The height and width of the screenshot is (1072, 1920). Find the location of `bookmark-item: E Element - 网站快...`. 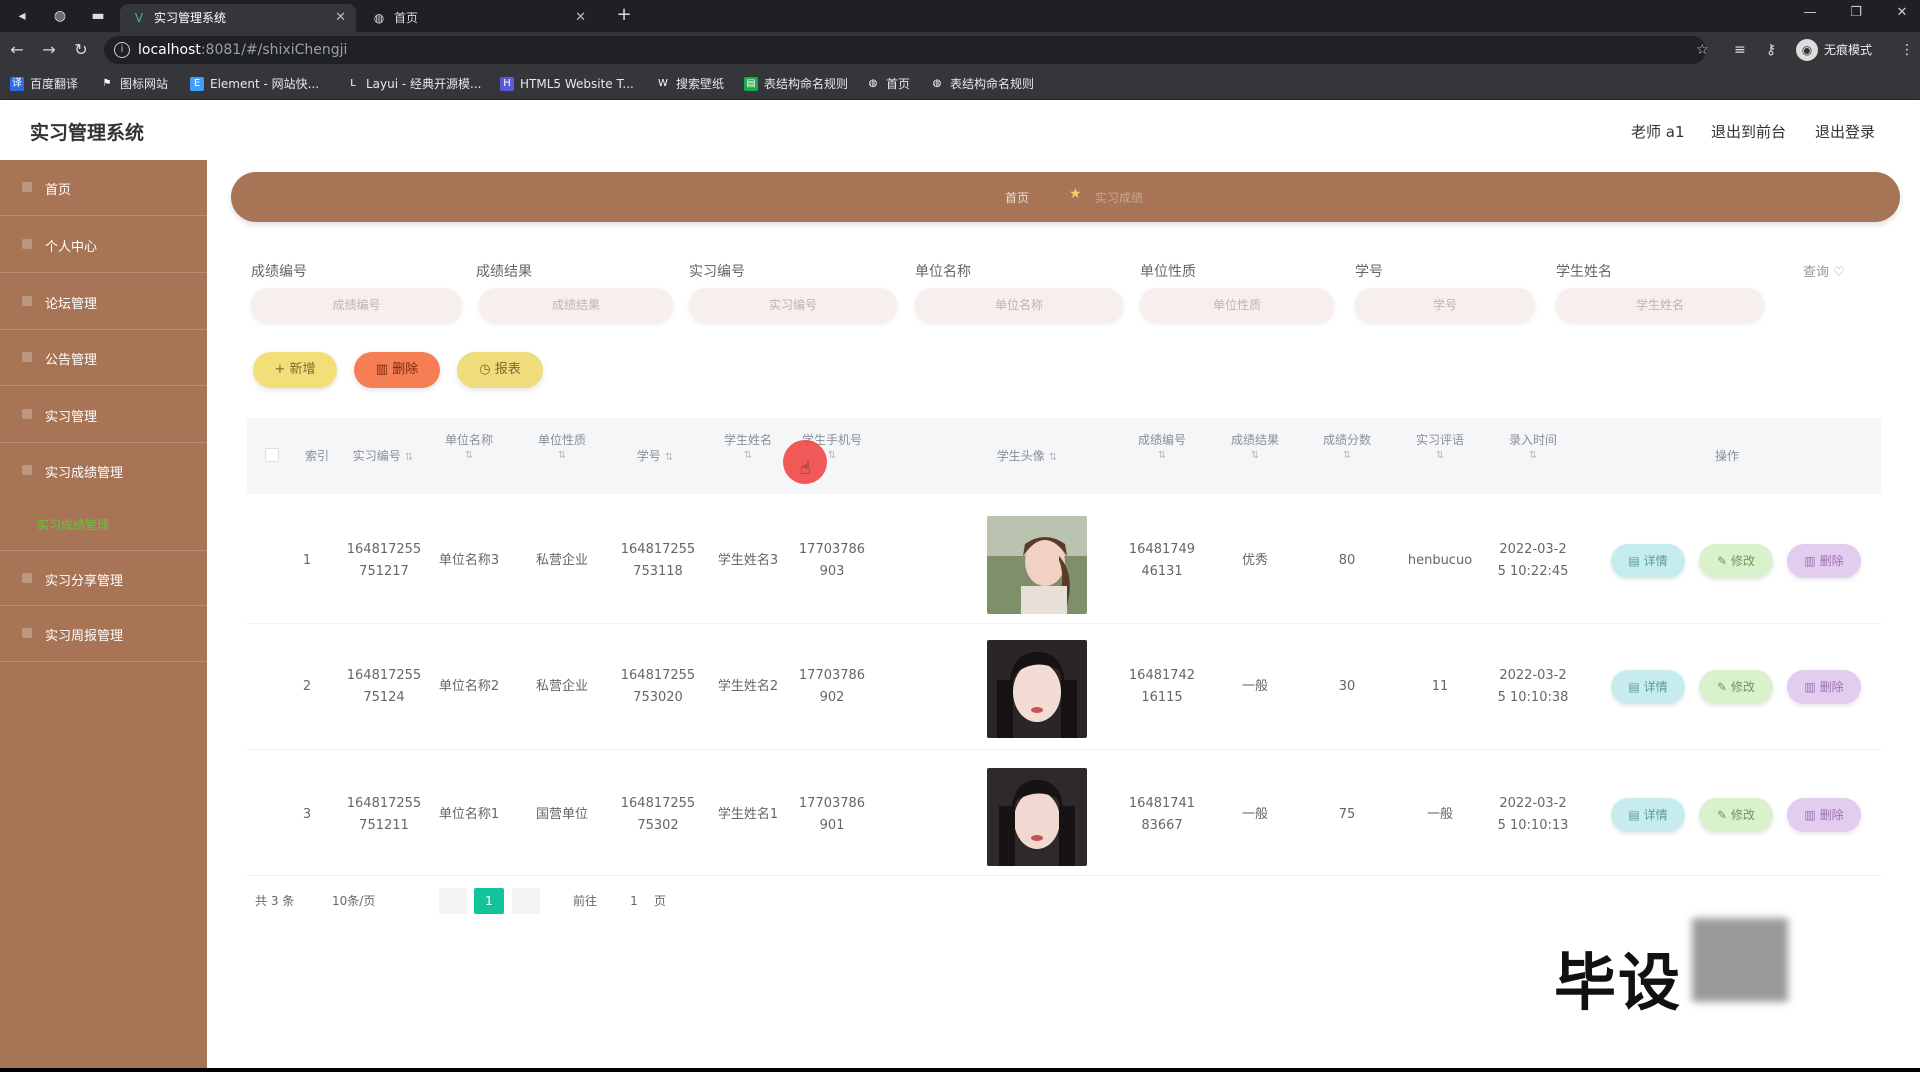

bookmark-item: E Element - 网站快... is located at coordinates (254, 84).